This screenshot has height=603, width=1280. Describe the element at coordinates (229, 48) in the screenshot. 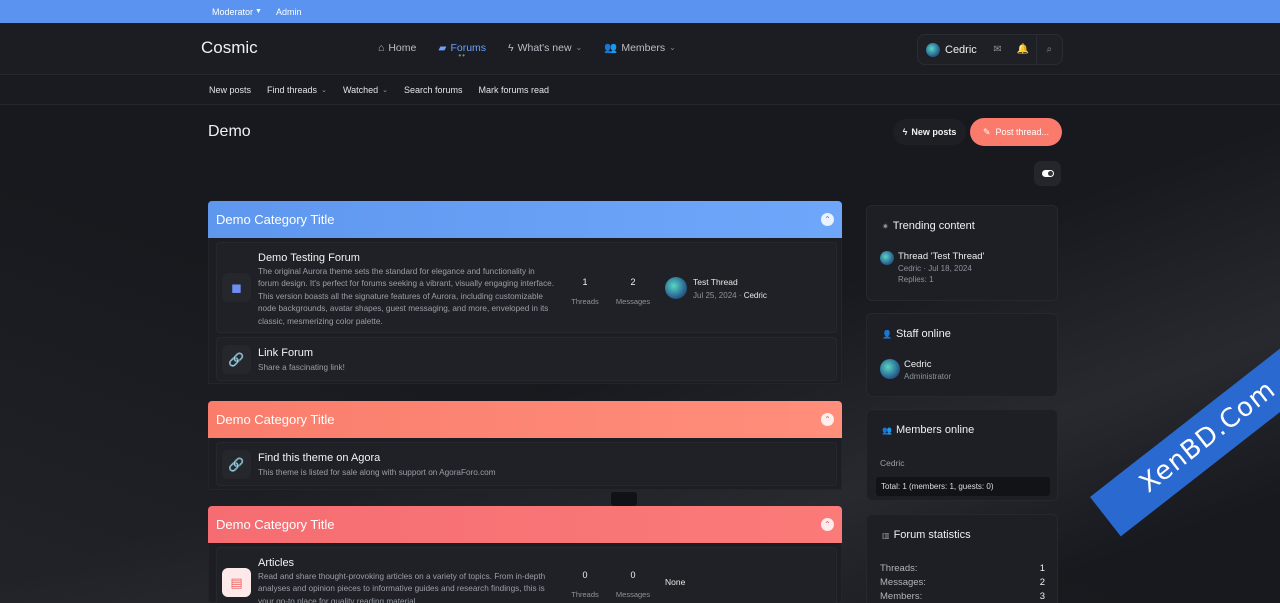

I see `site-logo: Cosmic` at that location.